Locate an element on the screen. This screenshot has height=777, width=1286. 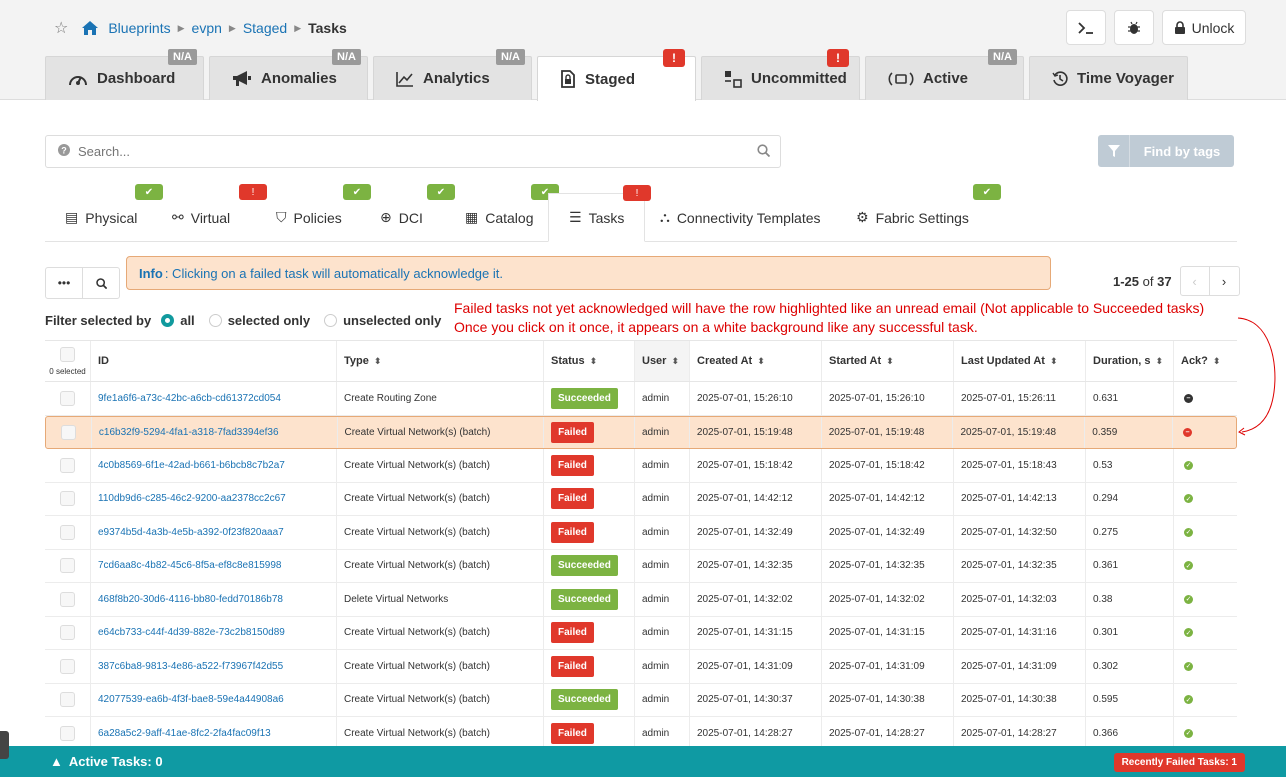
task-id-link: 7cd6aa8c-4b82-45c6-8f5a-ef8c8e815998 is located at coordinates (189, 565).